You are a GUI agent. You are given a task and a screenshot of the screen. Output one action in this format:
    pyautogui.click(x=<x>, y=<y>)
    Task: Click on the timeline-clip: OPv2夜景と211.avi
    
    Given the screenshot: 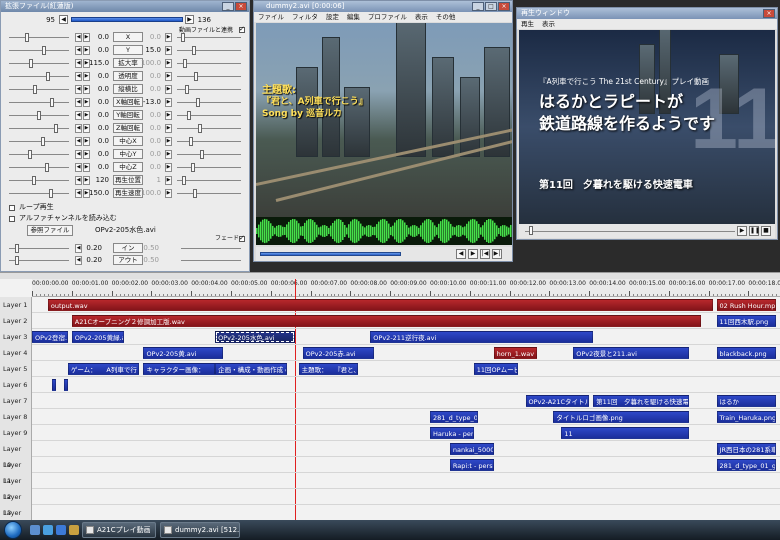 What is the action you would take?
    pyautogui.click(x=631, y=353)
    